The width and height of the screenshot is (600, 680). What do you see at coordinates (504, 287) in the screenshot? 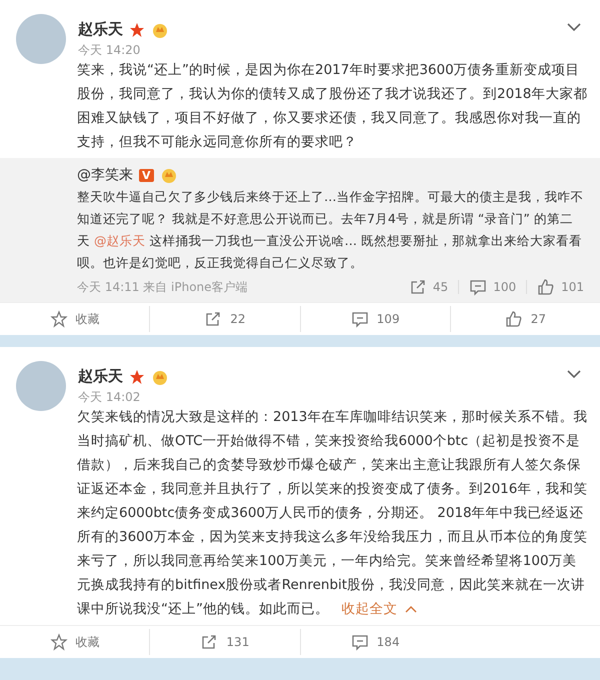
I see `count-text: 100` at bounding box center [504, 287].